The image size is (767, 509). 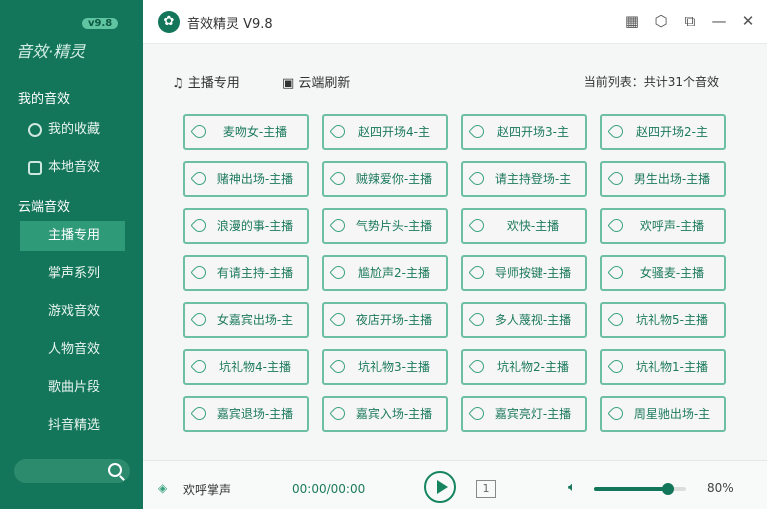 I want to click on sound-button: 请主持登场-主, so click(x=524, y=179).